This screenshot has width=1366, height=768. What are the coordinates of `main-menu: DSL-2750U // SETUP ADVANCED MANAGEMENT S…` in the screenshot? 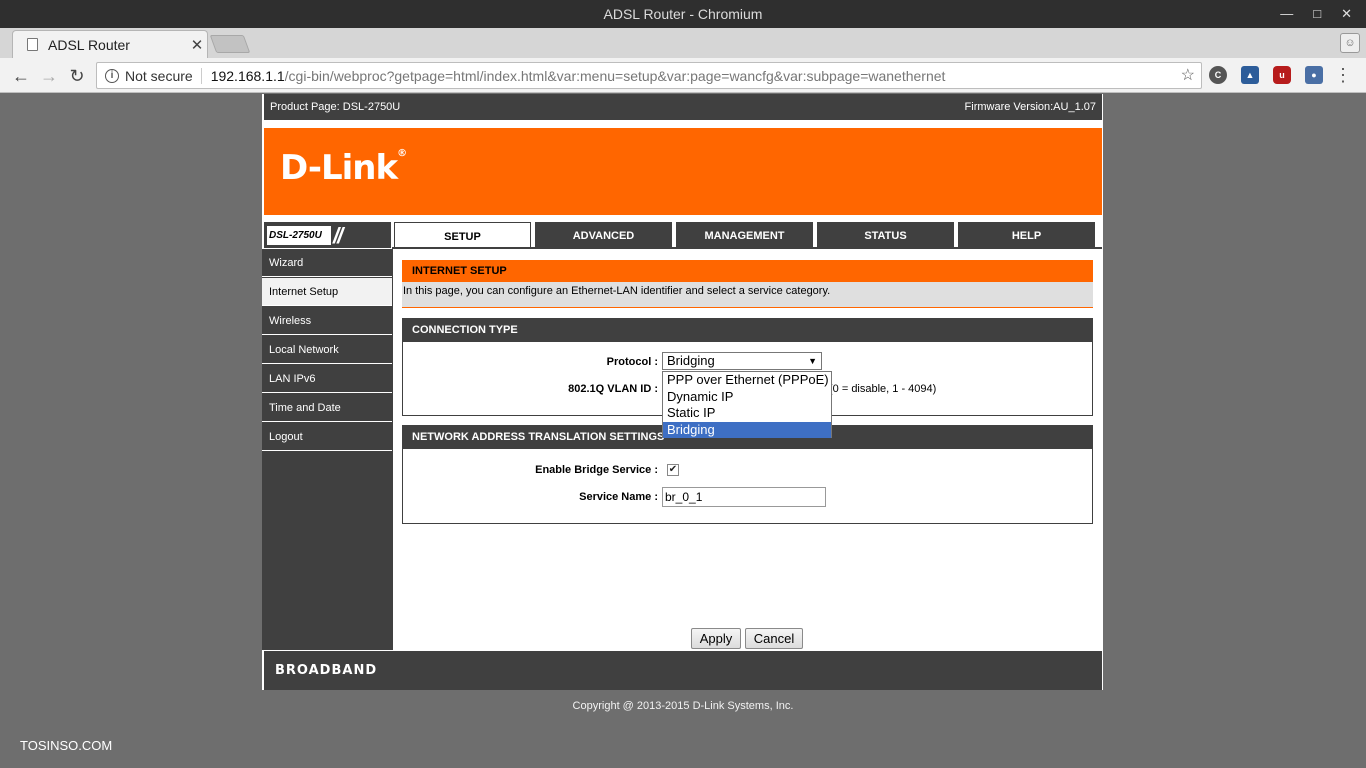 It's located at (683, 235).